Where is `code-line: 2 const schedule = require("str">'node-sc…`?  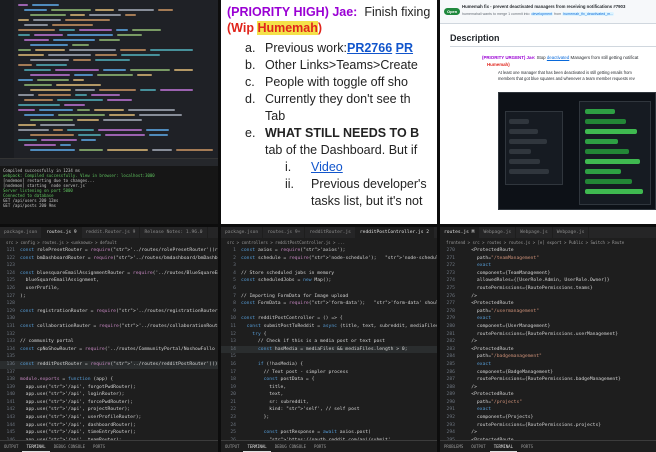
code-line: 2 const schedule = require("str">'node-sc… is located at coordinates (329, 259).